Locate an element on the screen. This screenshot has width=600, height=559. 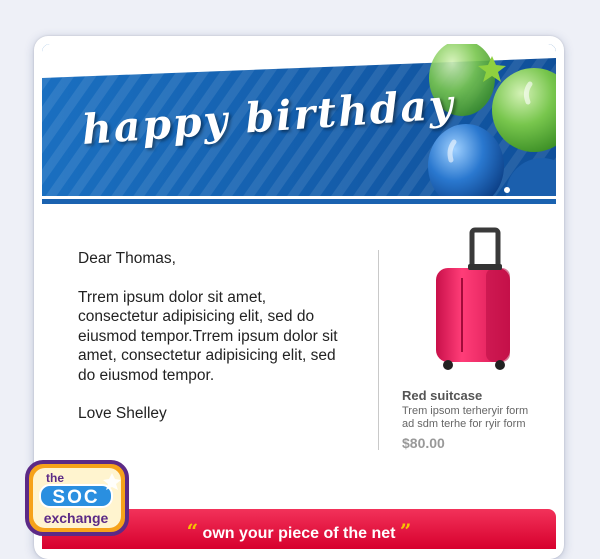
product-description-line: Trem ipsom terheryir form is located at coordinates (465, 411).